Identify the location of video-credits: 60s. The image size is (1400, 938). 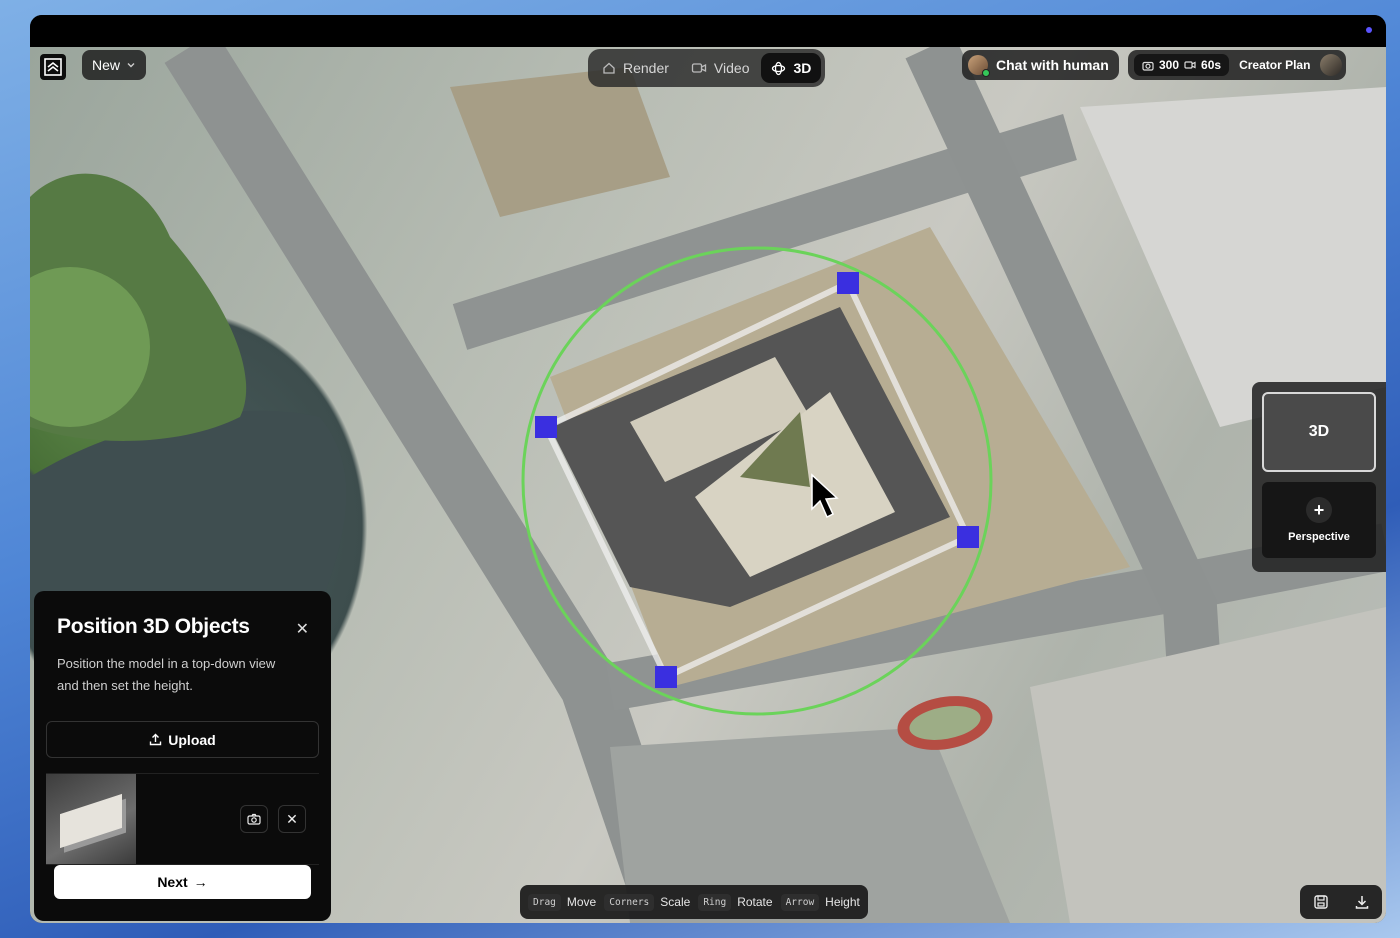
(1211, 65).